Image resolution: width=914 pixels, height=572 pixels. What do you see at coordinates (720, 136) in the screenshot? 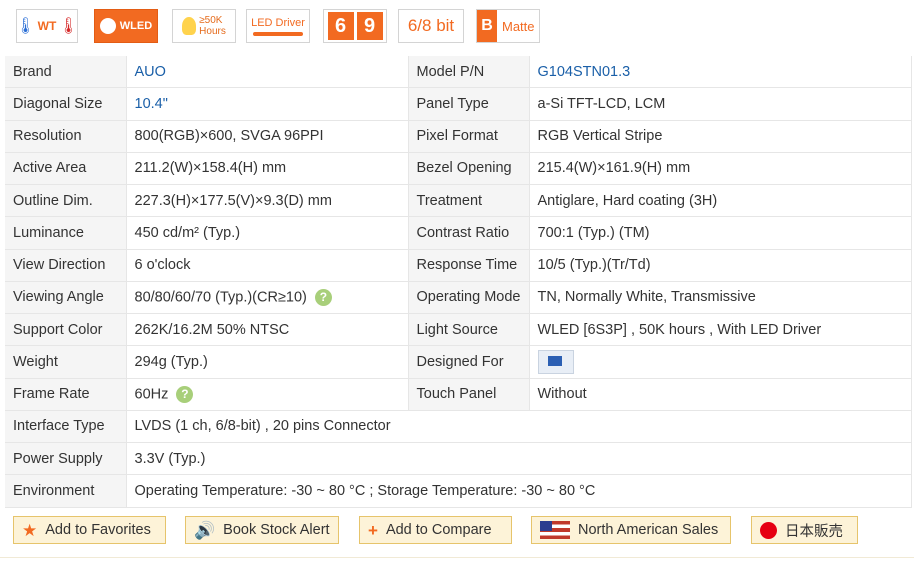
I see `spec-value: RGB Vertical Stripe` at bounding box center [720, 136].